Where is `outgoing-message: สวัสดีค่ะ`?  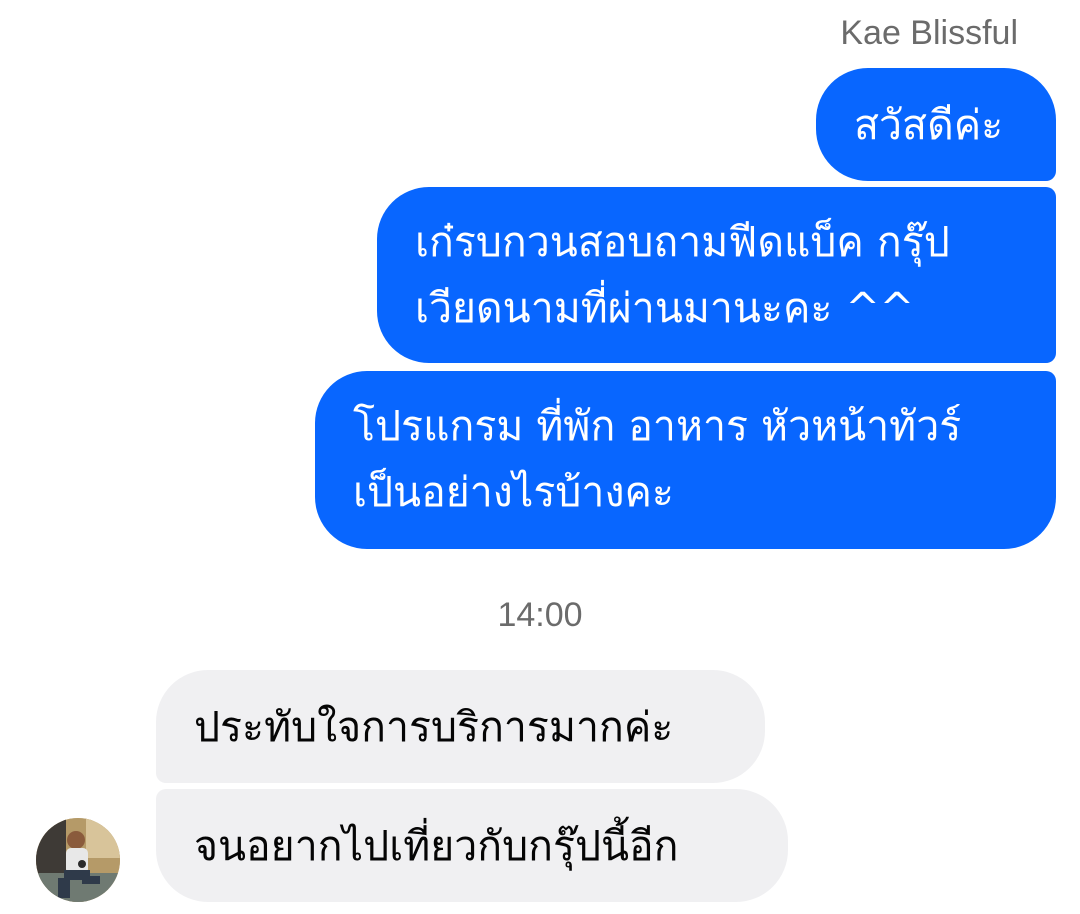 outgoing-message: สวัสดีค่ะ is located at coordinates (936, 124).